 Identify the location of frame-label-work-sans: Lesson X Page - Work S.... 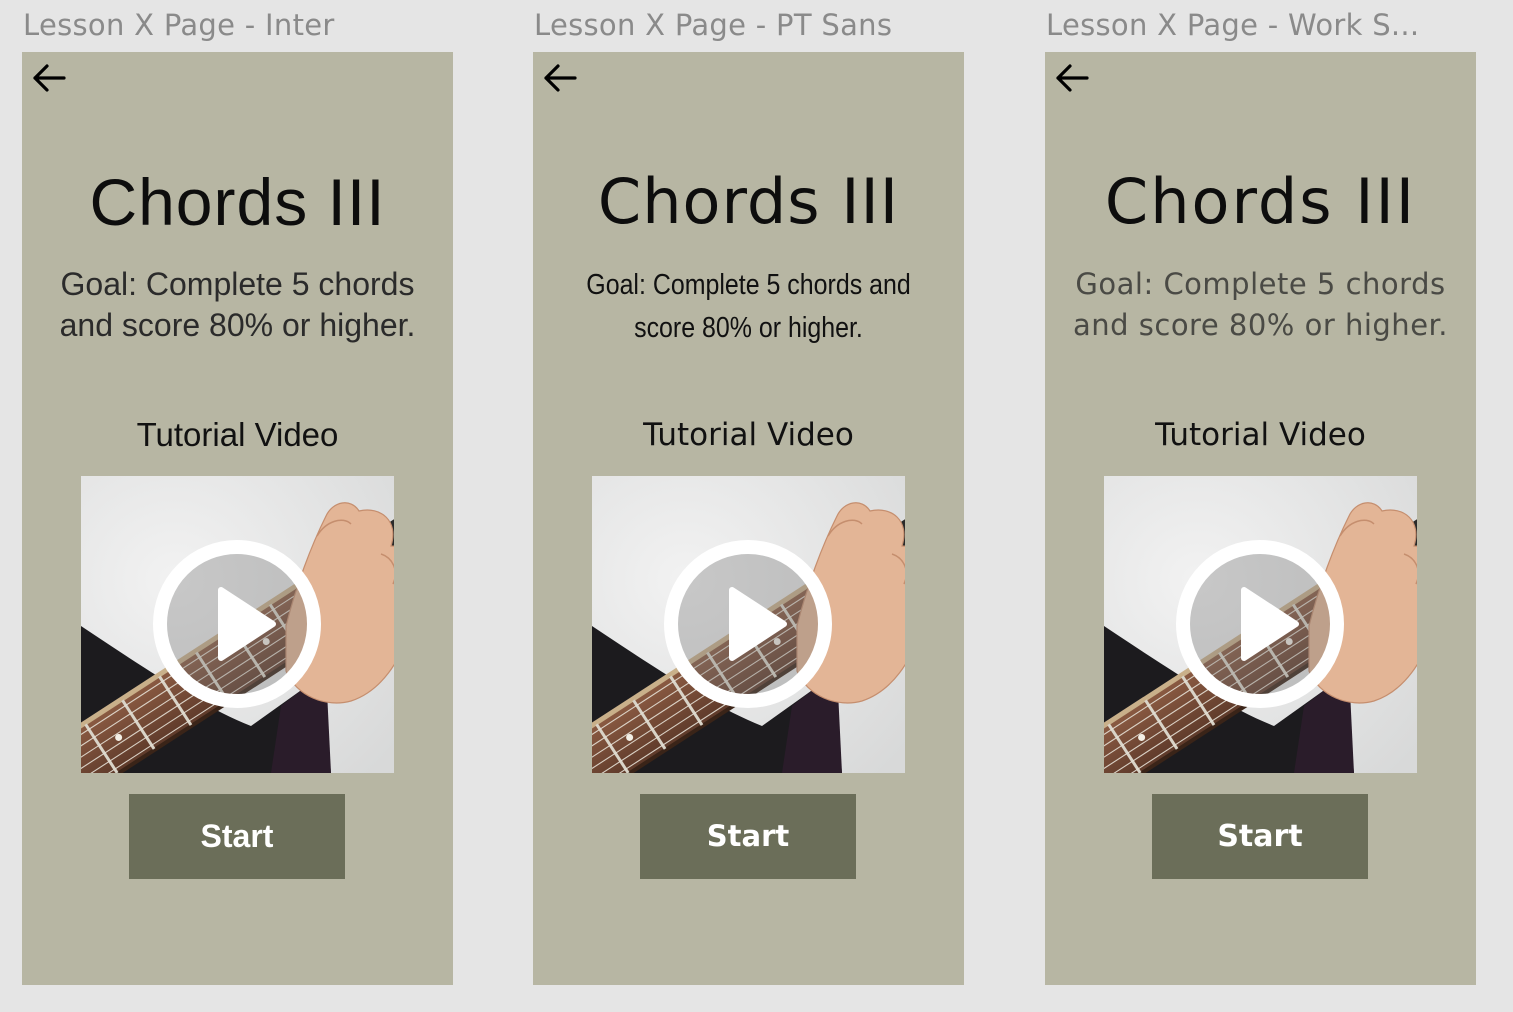
(1256, 26).